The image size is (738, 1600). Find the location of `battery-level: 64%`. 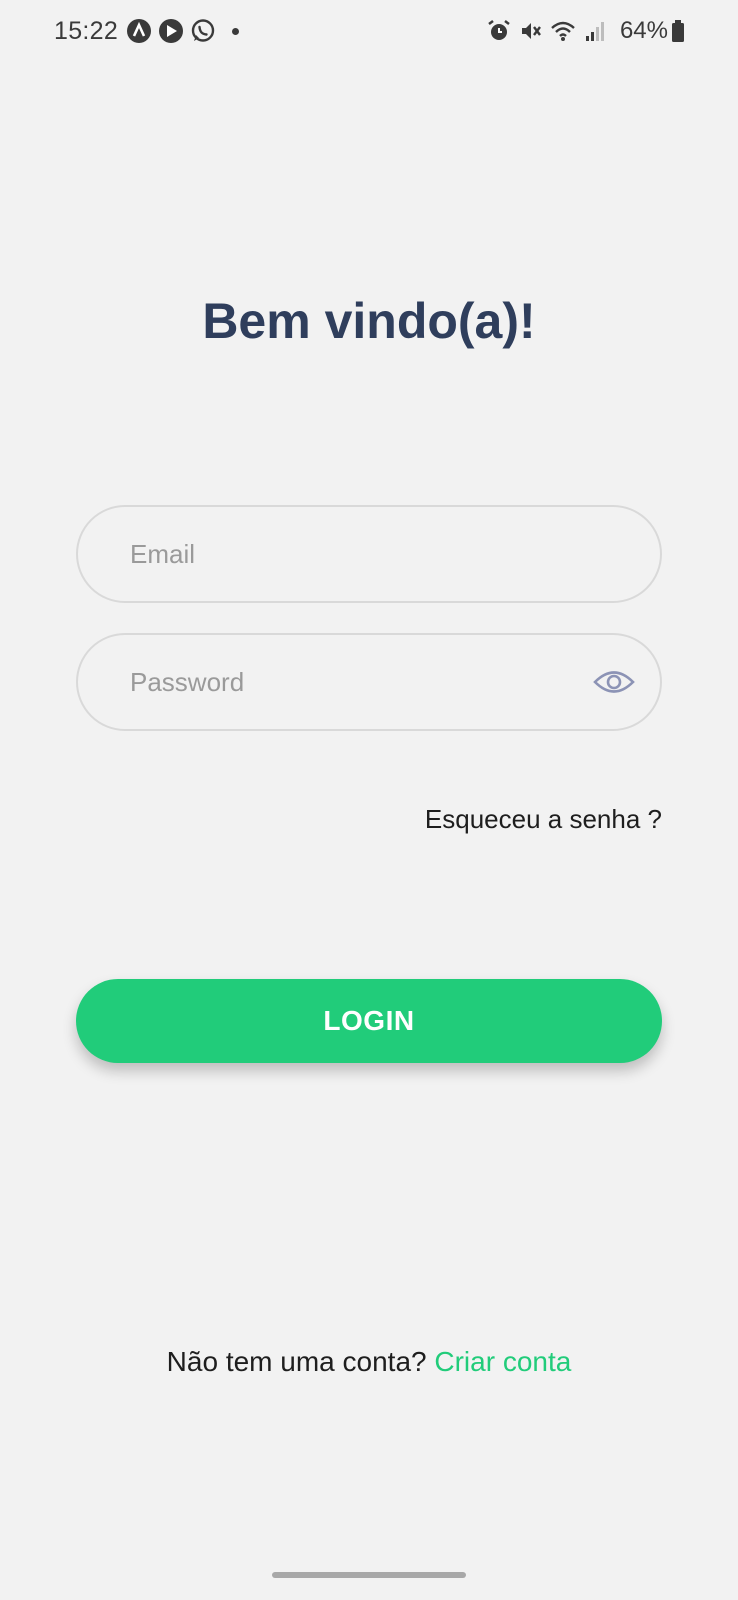

battery-level: 64% is located at coordinates (643, 30).